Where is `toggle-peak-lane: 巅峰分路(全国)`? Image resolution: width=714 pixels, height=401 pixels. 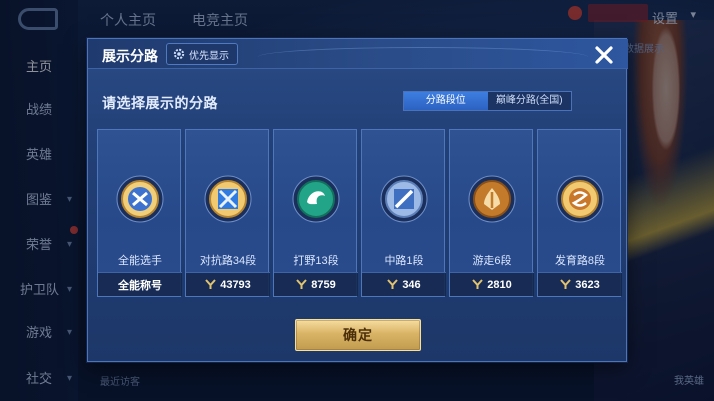 toggle-peak-lane: 巅峰分路(全国) is located at coordinates (530, 101).